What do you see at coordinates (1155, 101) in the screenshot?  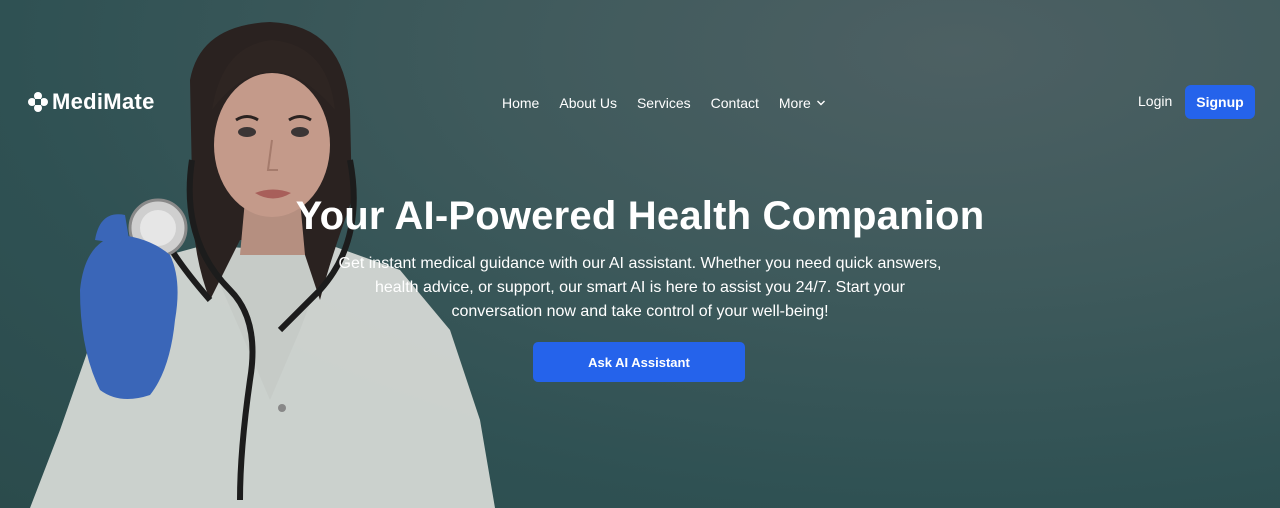 I see `login-link: Login` at bounding box center [1155, 101].